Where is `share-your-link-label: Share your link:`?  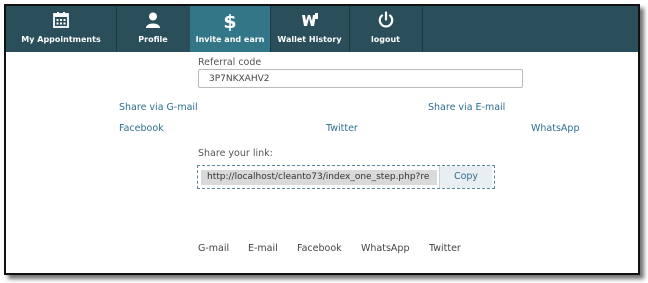 share-your-link-label: Share your link: is located at coordinates (235, 153).